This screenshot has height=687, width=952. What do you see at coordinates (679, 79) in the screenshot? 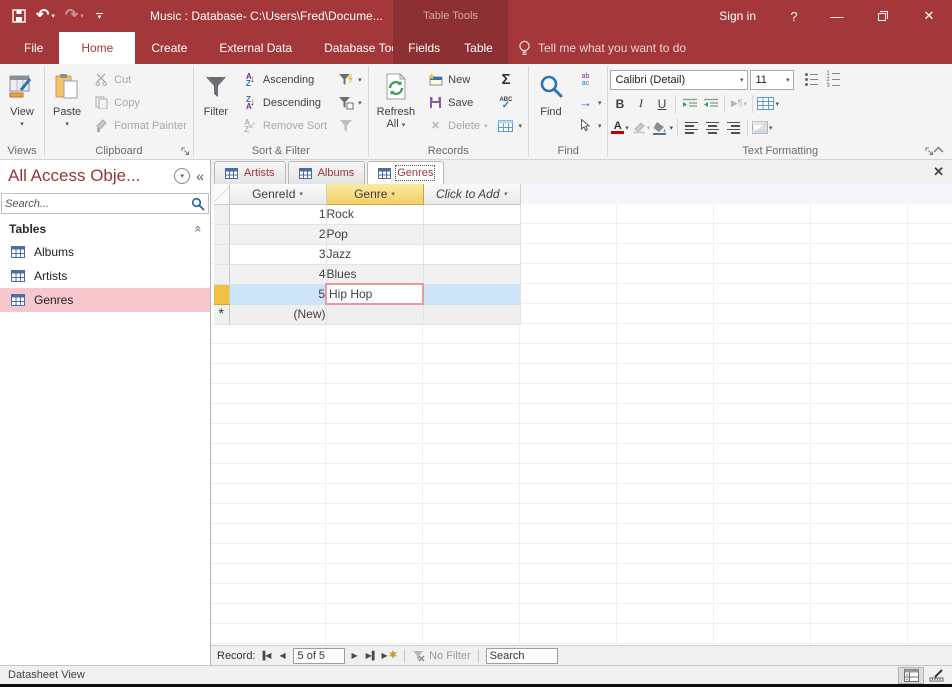
I see `font-name-combo: Calibri (Detail) ▾` at bounding box center [679, 79].